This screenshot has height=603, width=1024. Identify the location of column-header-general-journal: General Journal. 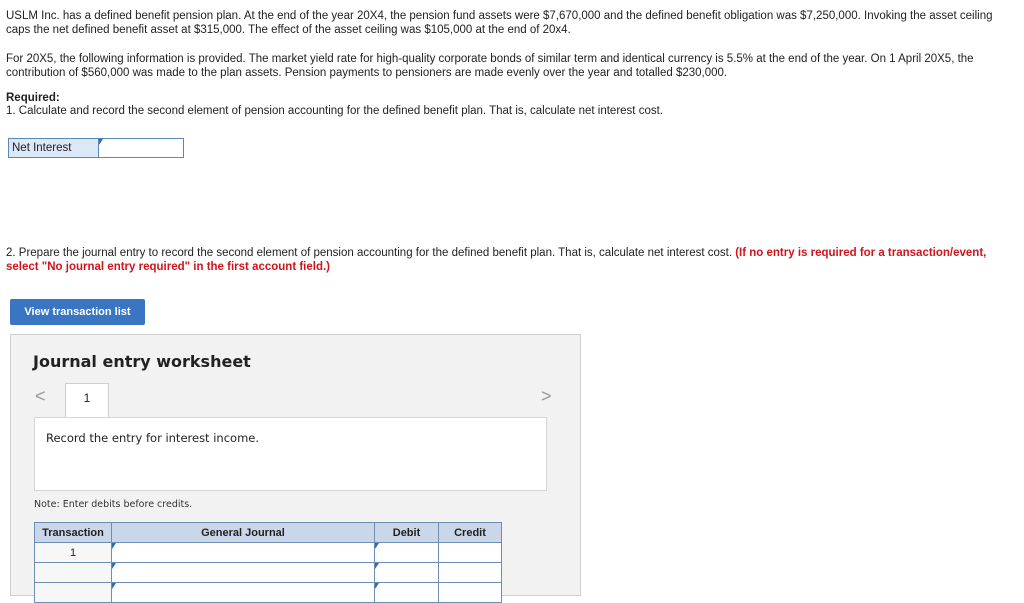
(243, 532).